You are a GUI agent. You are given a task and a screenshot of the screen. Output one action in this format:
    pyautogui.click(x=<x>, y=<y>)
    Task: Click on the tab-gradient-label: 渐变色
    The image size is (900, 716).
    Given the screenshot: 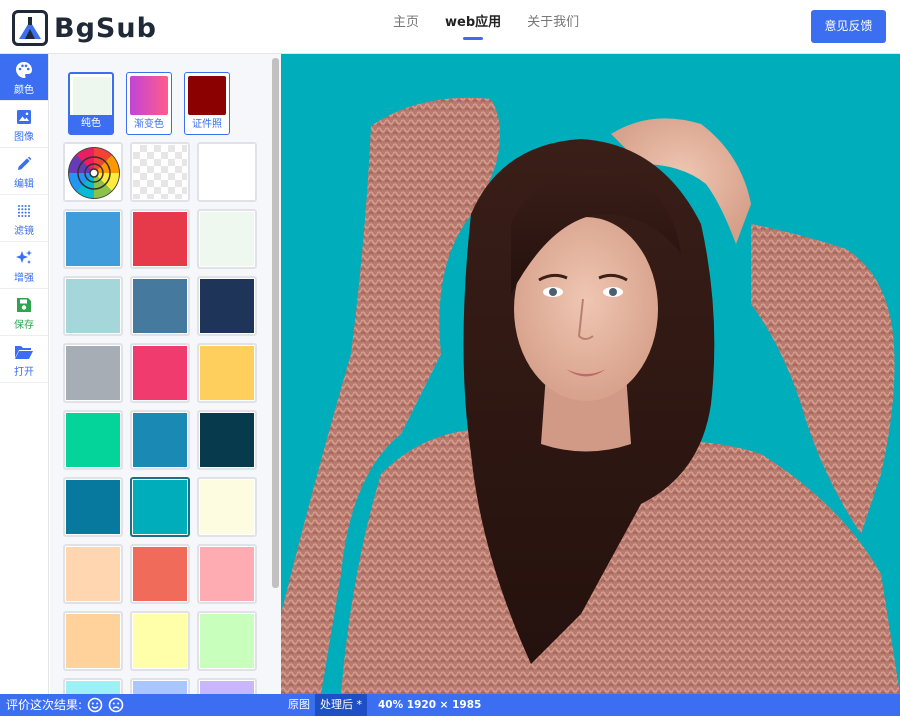 What is the action you would take?
    pyautogui.click(x=149, y=124)
    